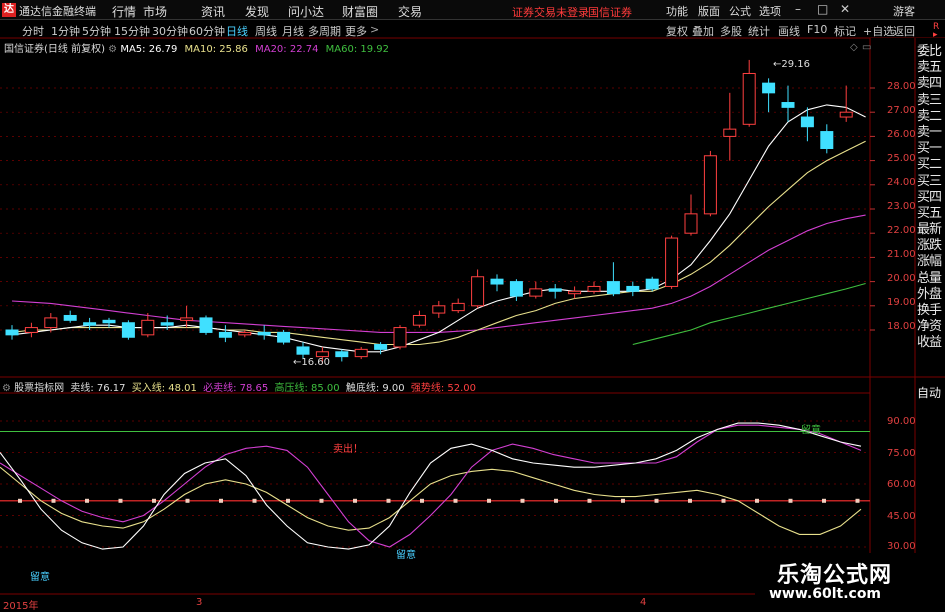  Describe the element at coordinates (845, 31) in the screenshot. I see `btn-mark: 标记` at that location.